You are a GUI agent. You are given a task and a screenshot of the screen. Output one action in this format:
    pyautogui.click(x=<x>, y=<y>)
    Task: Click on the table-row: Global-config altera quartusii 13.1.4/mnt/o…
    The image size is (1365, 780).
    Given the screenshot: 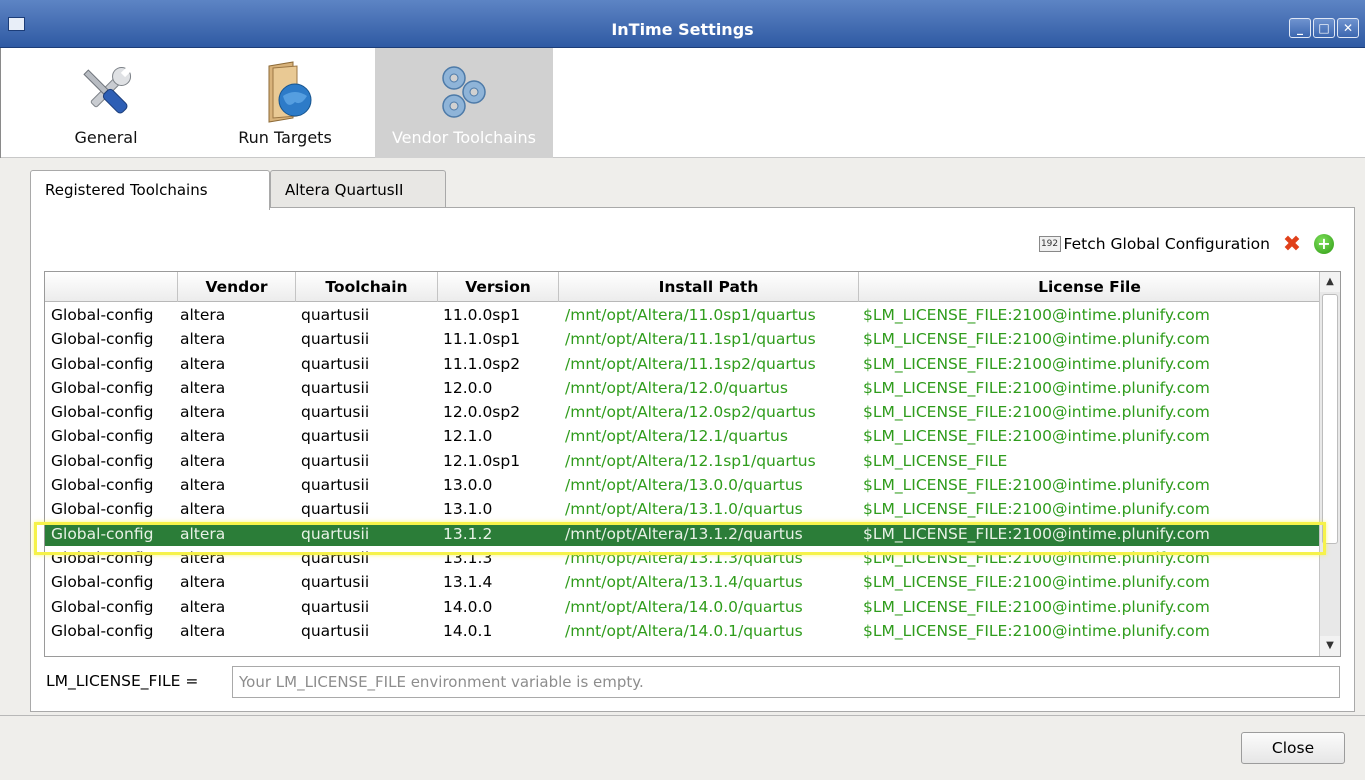 What is the action you would take?
    pyautogui.click(x=682, y=582)
    